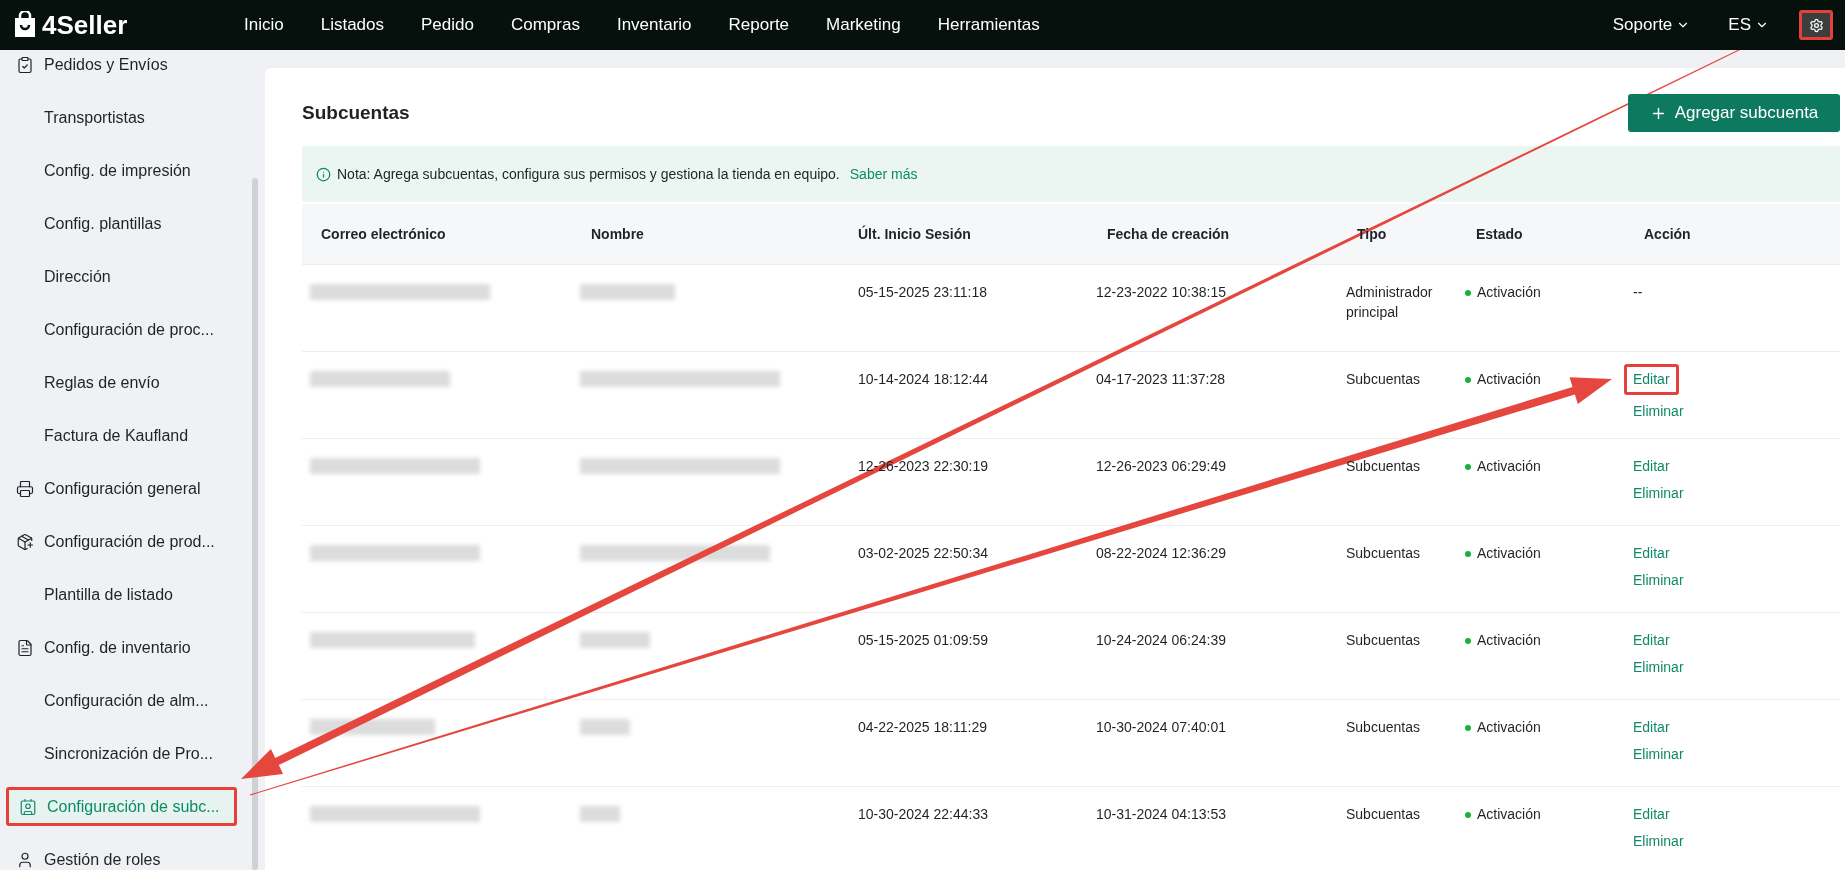  What do you see at coordinates (1168, 234) in the screenshot?
I see `column-header: Fecha de creación` at bounding box center [1168, 234].